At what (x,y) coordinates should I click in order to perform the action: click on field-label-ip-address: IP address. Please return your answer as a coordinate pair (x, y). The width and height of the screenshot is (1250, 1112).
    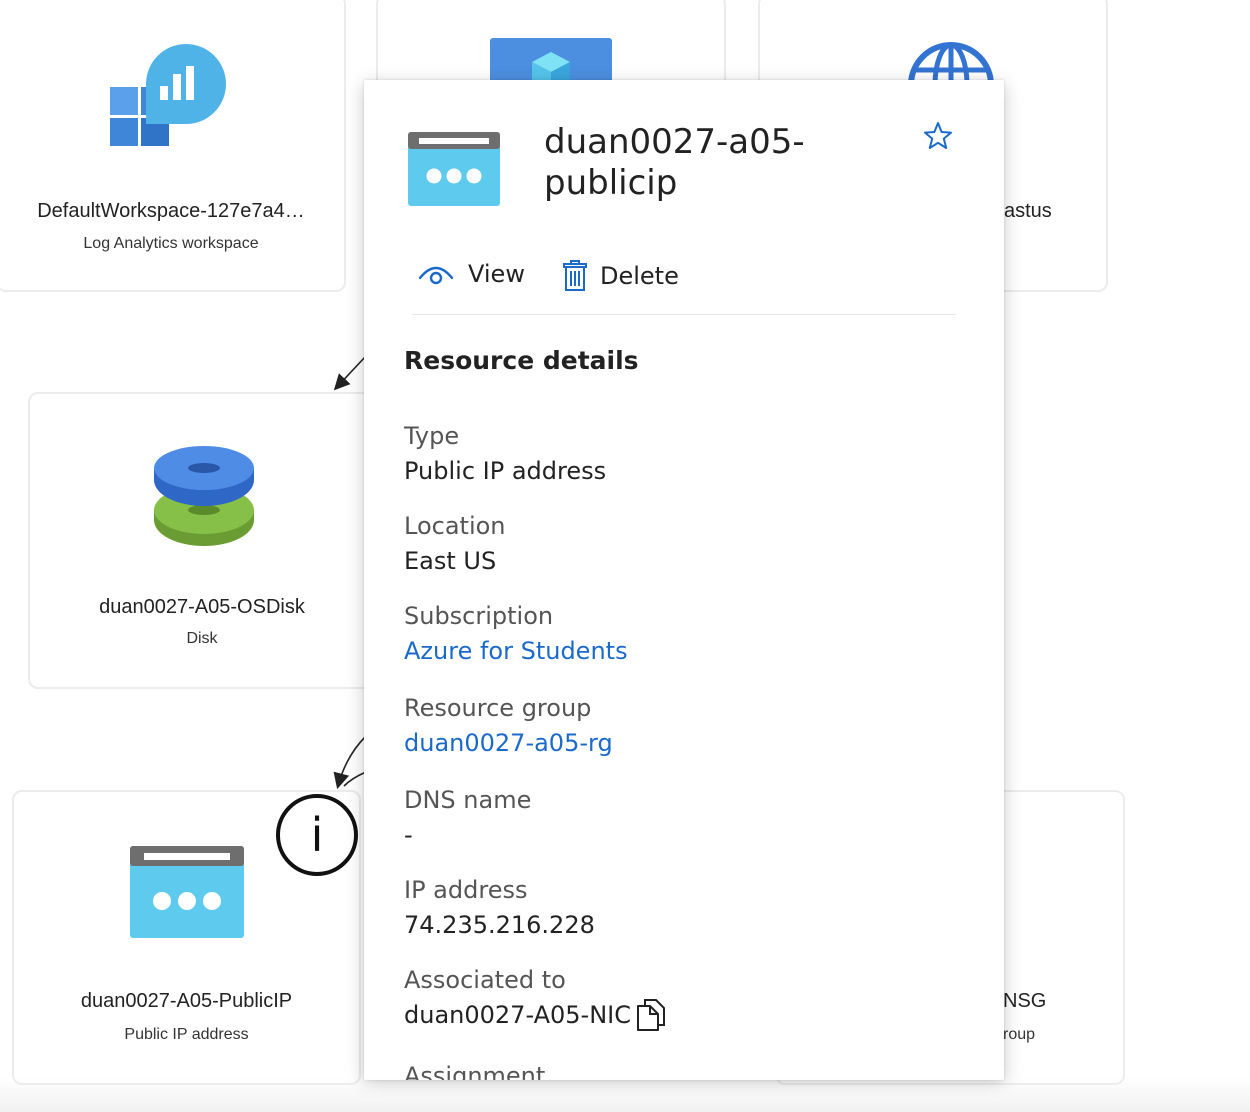
    Looking at the image, I should click on (466, 890).